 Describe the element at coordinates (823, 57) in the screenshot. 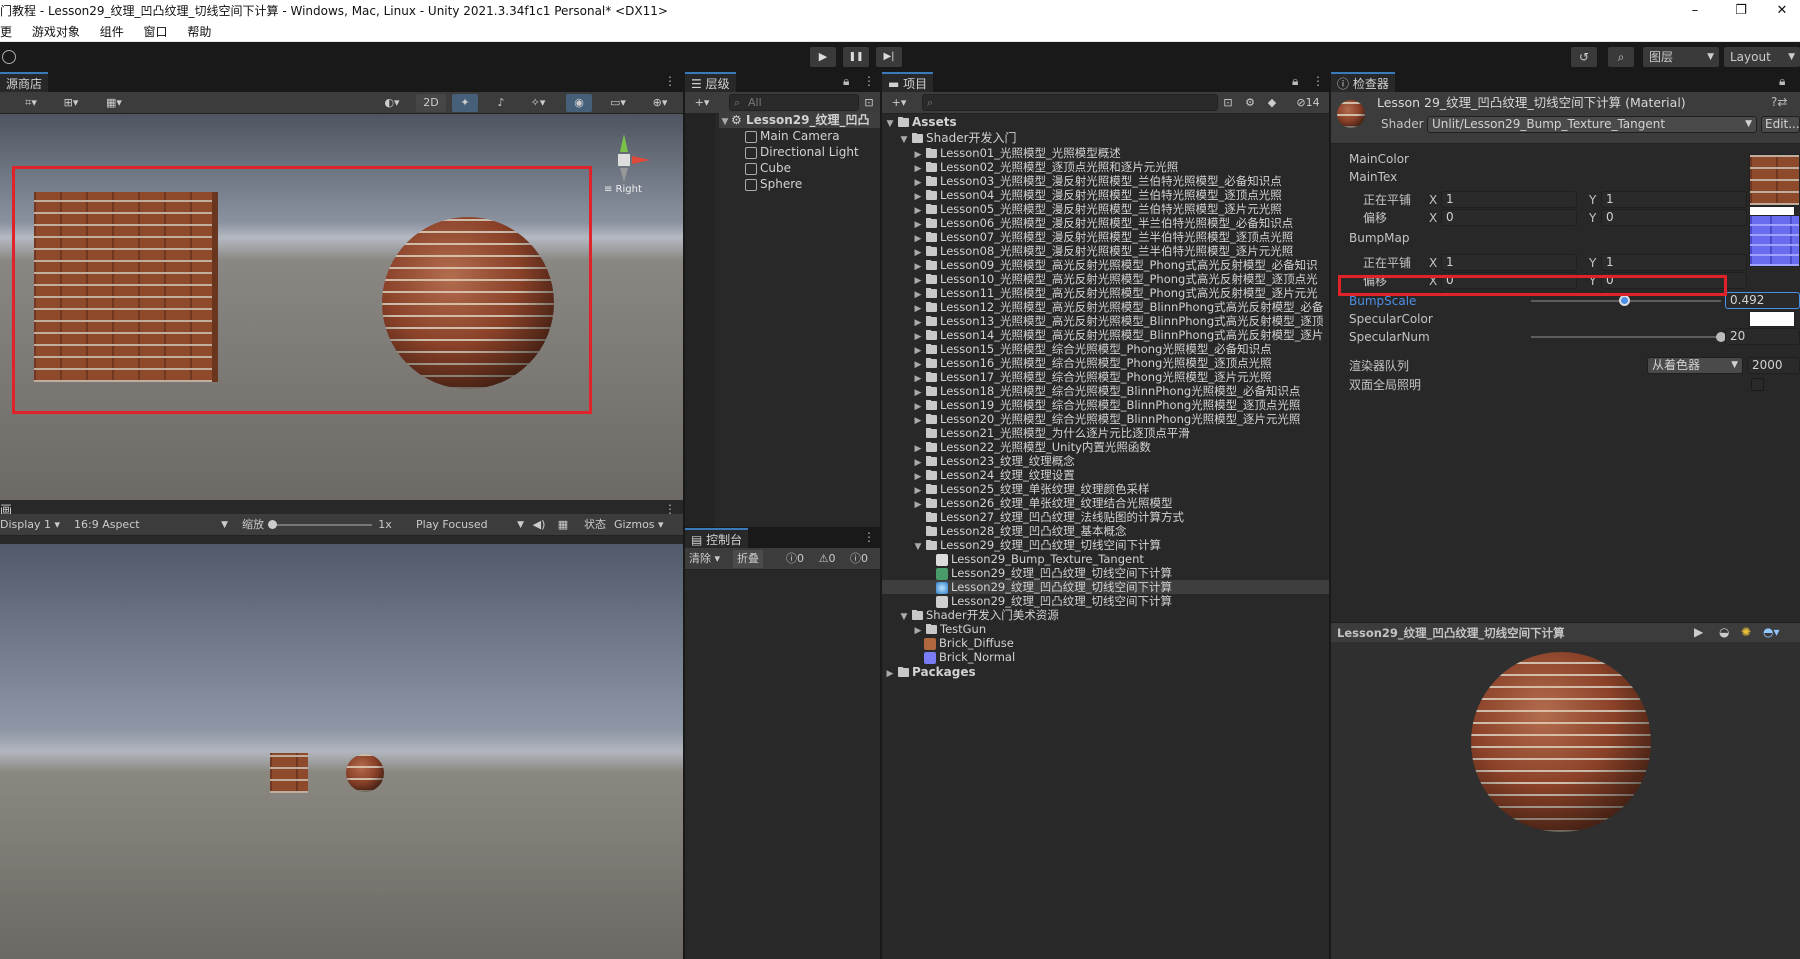

I see `play-button: ▶` at that location.